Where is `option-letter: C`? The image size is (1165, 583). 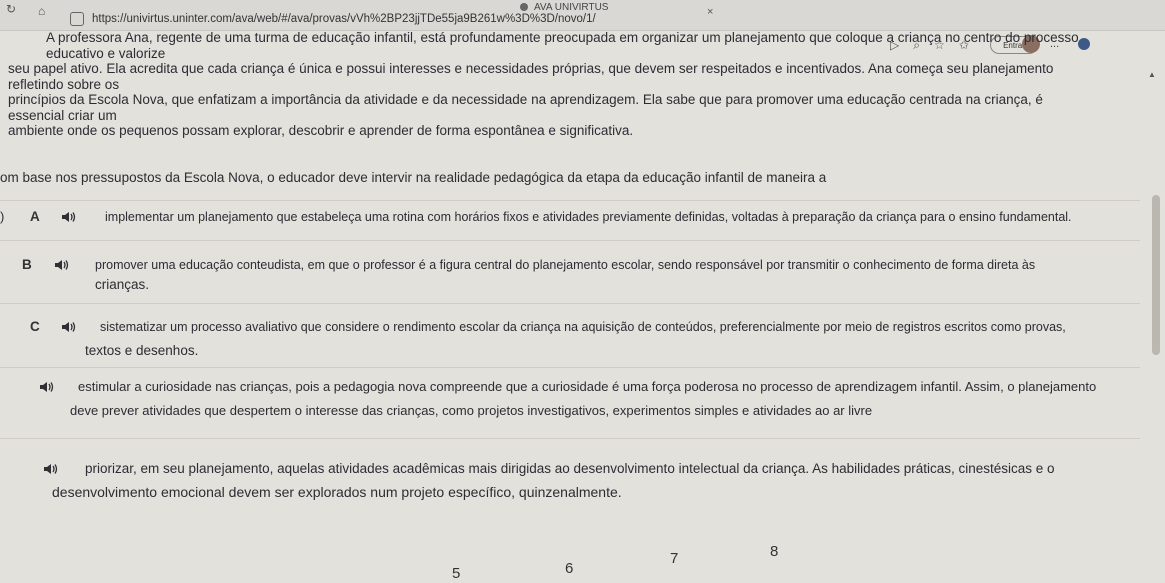 option-letter: C is located at coordinates (35, 326).